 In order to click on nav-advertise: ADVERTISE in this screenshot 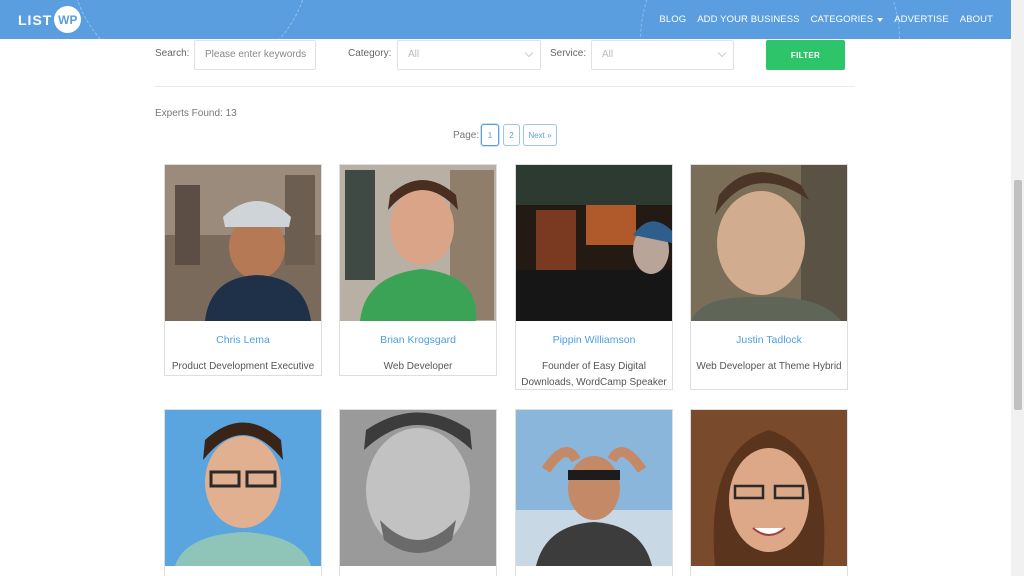, I will do `click(921, 19)`.